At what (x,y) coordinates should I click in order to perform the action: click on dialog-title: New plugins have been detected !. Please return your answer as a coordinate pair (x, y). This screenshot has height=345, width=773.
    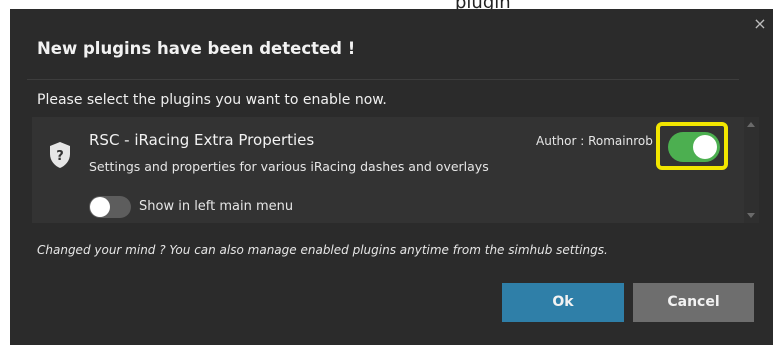
    Looking at the image, I should click on (196, 48).